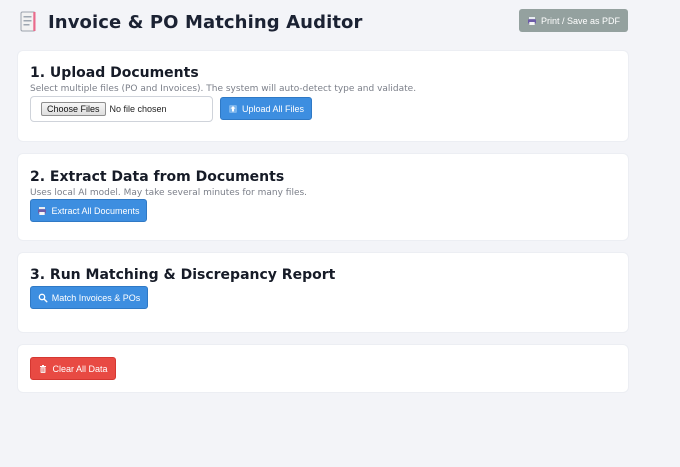 This screenshot has height=467, width=680. I want to click on file-input: Choose Files No file chosen, so click(121, 109).